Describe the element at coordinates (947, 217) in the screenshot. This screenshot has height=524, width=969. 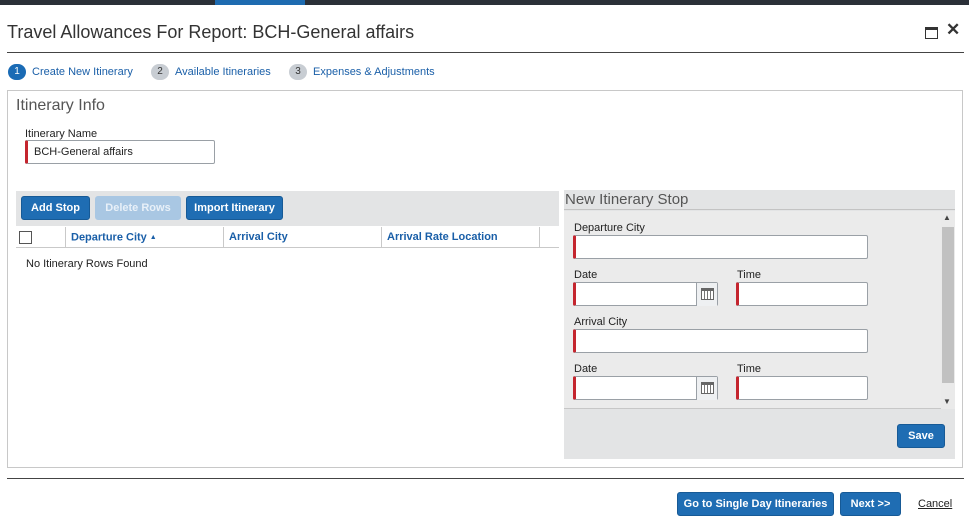
I see `scroll-up-icon: ▲` at that location.